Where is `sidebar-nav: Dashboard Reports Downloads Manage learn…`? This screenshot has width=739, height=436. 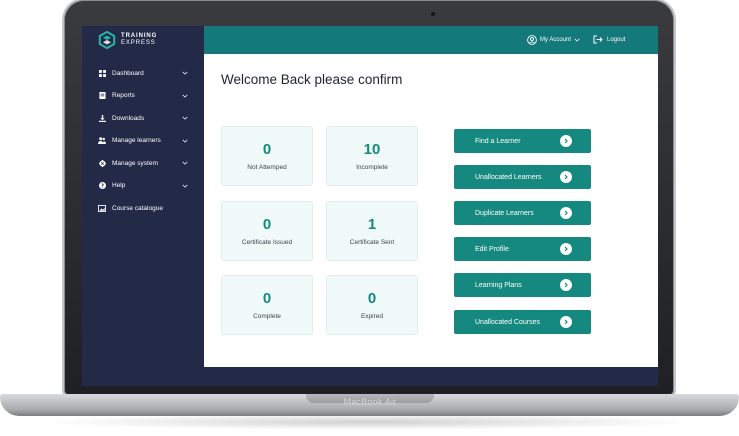
sidebar-nav: Dashboard Reports Downloads Manage learn… is located at coordinates (143, 141).